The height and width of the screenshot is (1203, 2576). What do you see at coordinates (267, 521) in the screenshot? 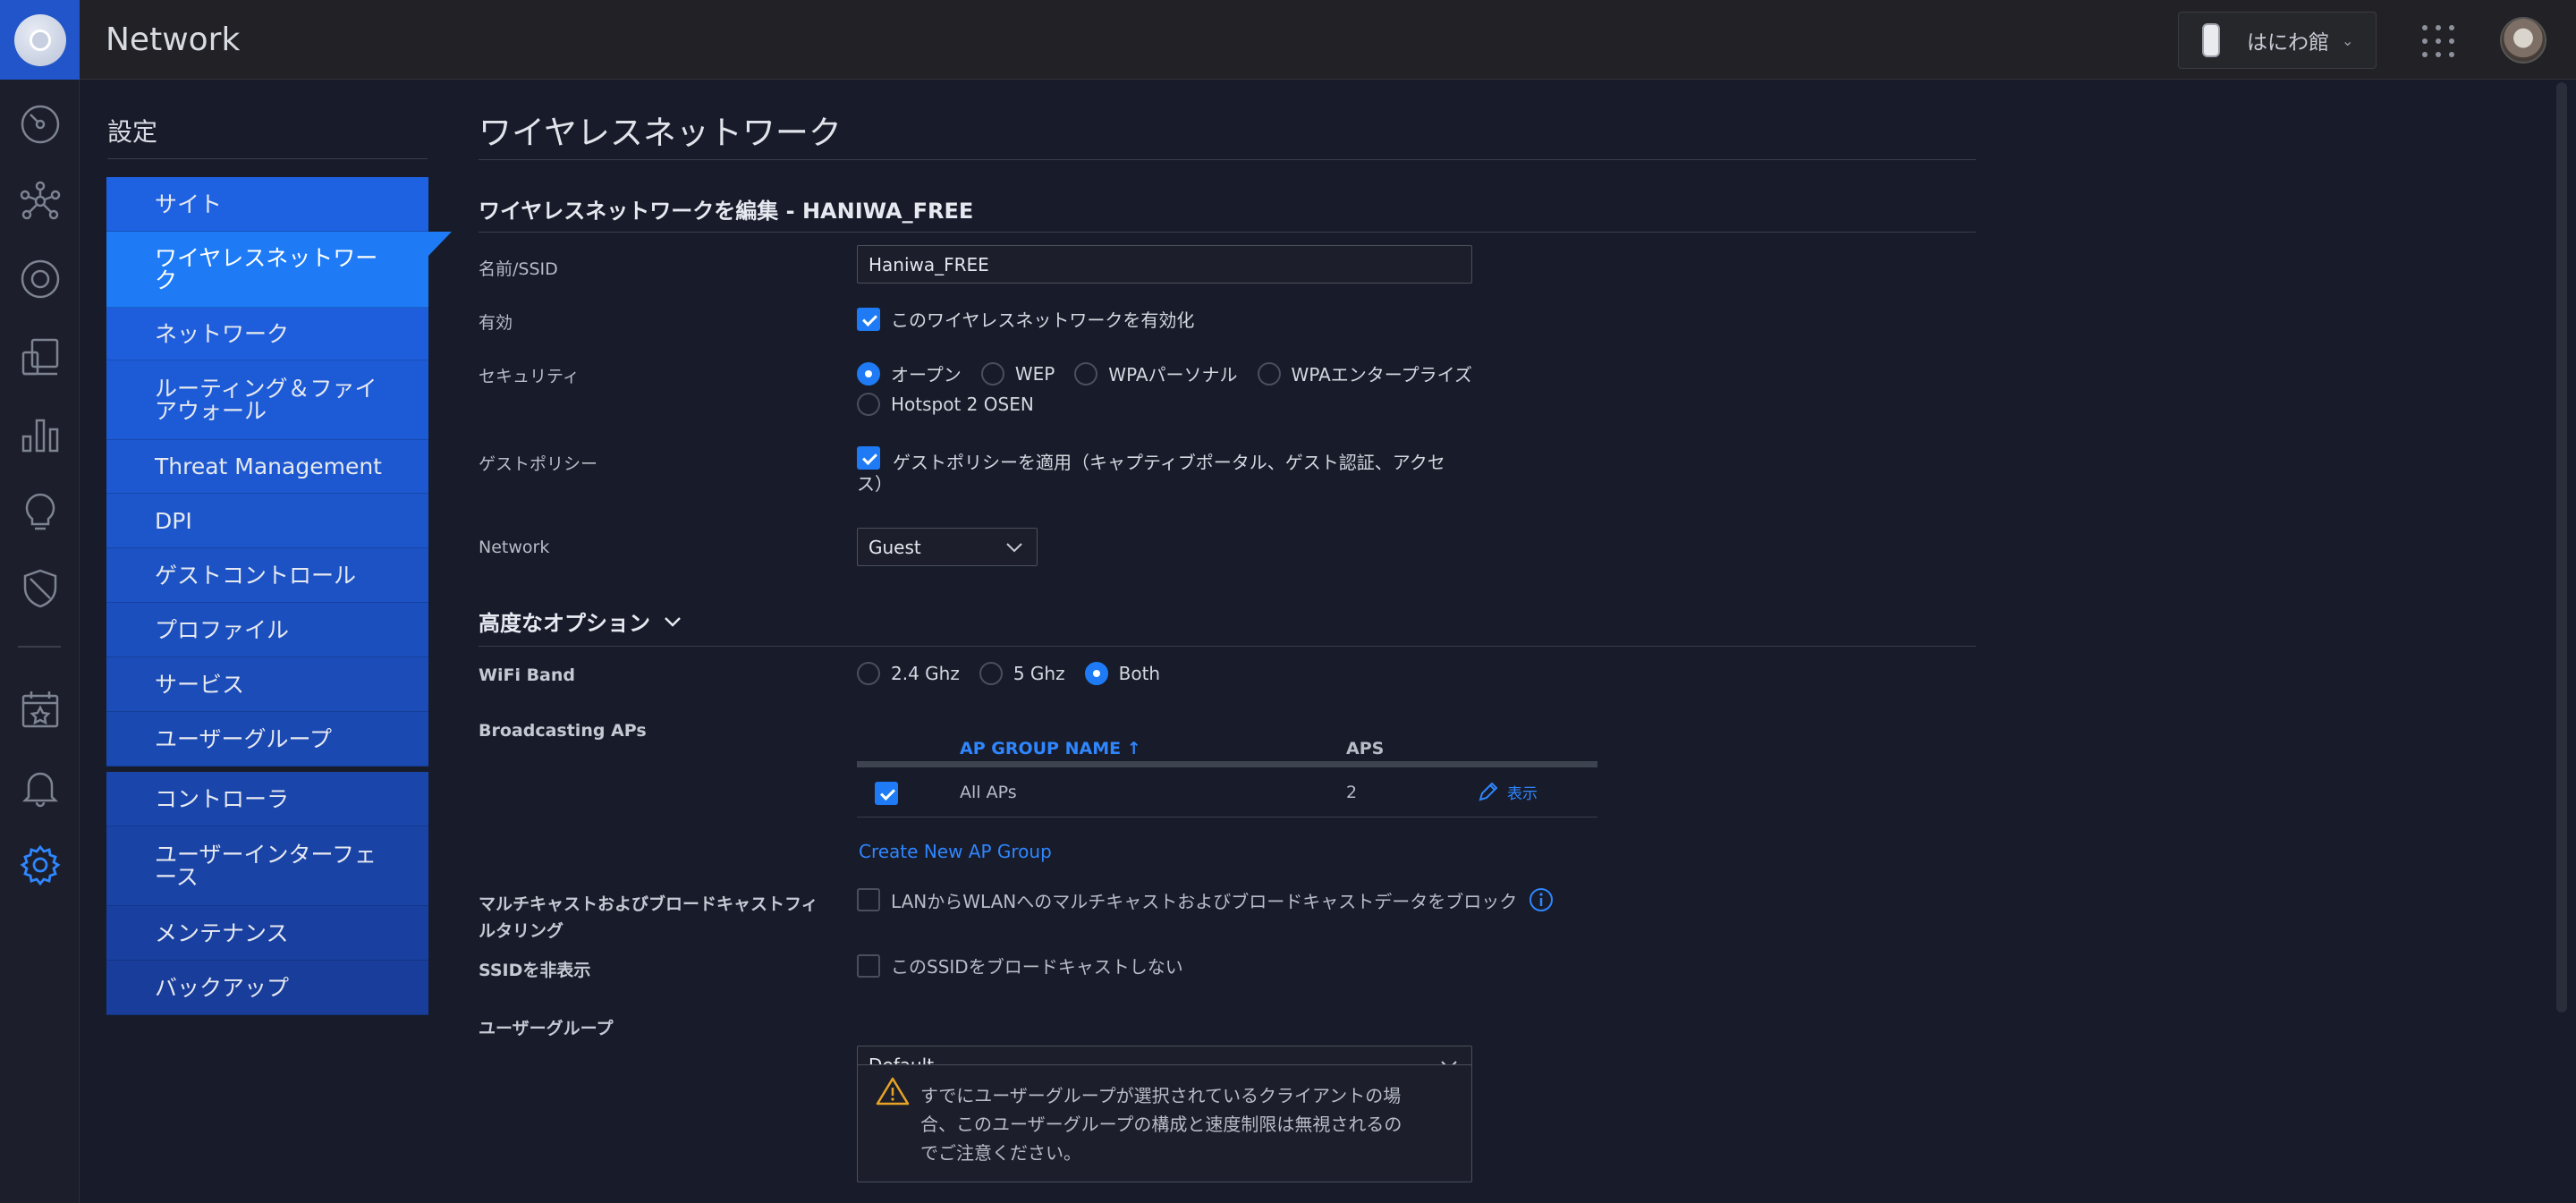
I see `nav-item-dpi: DPI` at bounding box center [267, 521].